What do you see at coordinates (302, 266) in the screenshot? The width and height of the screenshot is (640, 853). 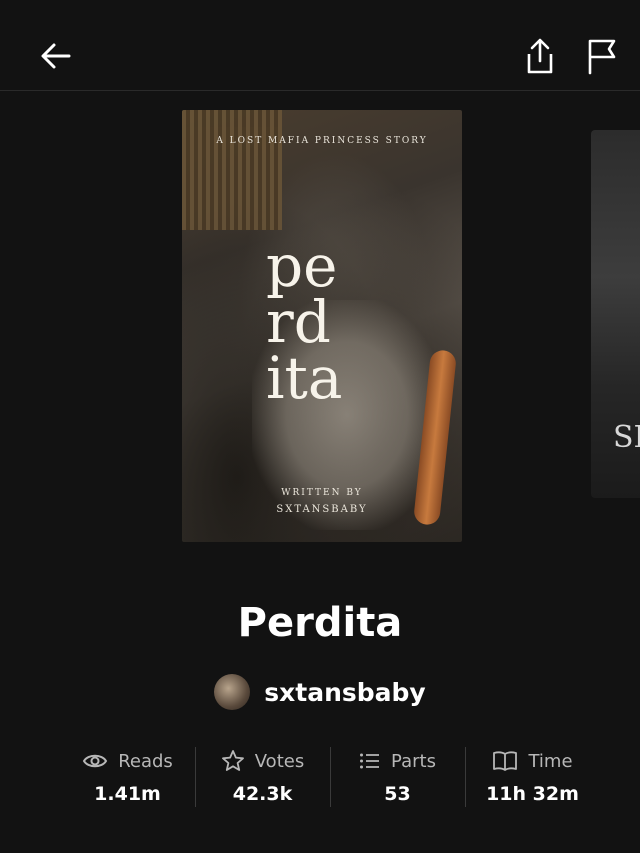 I see `cover-title-line: pe` at bounding box center [302, 266].